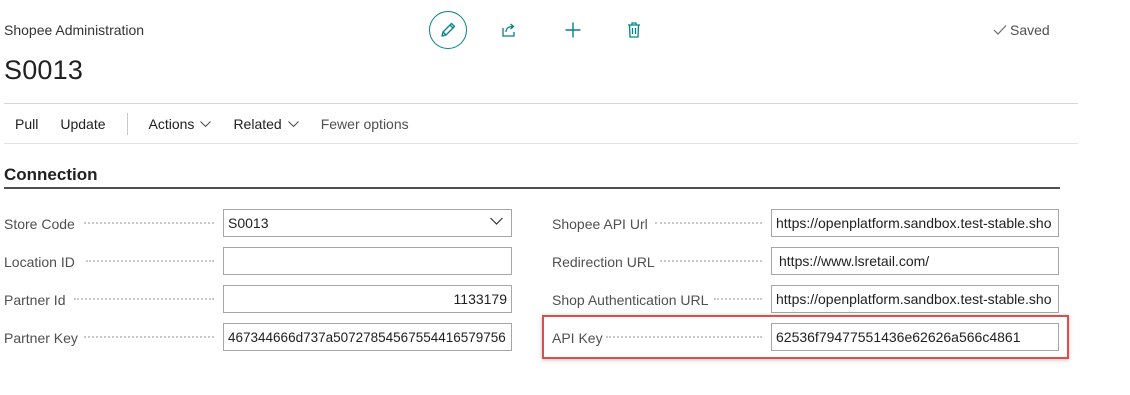  Describe the element at coordinates (603, 262) in the screenshot. I see `redirection-url-label: Redirection URL` at that location.